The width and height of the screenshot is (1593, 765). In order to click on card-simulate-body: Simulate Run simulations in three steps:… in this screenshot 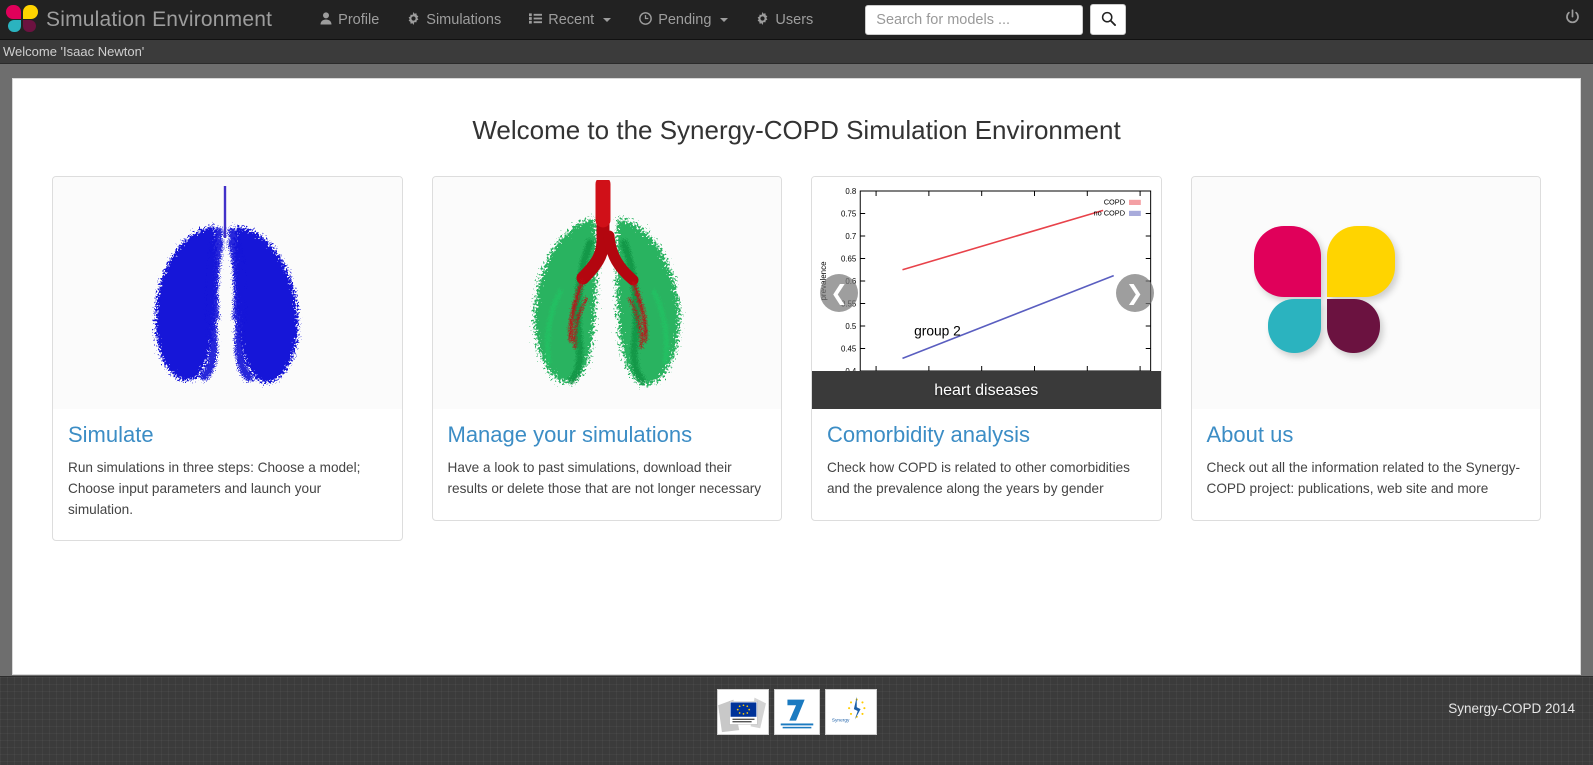, I will do `click(227, 474)`.